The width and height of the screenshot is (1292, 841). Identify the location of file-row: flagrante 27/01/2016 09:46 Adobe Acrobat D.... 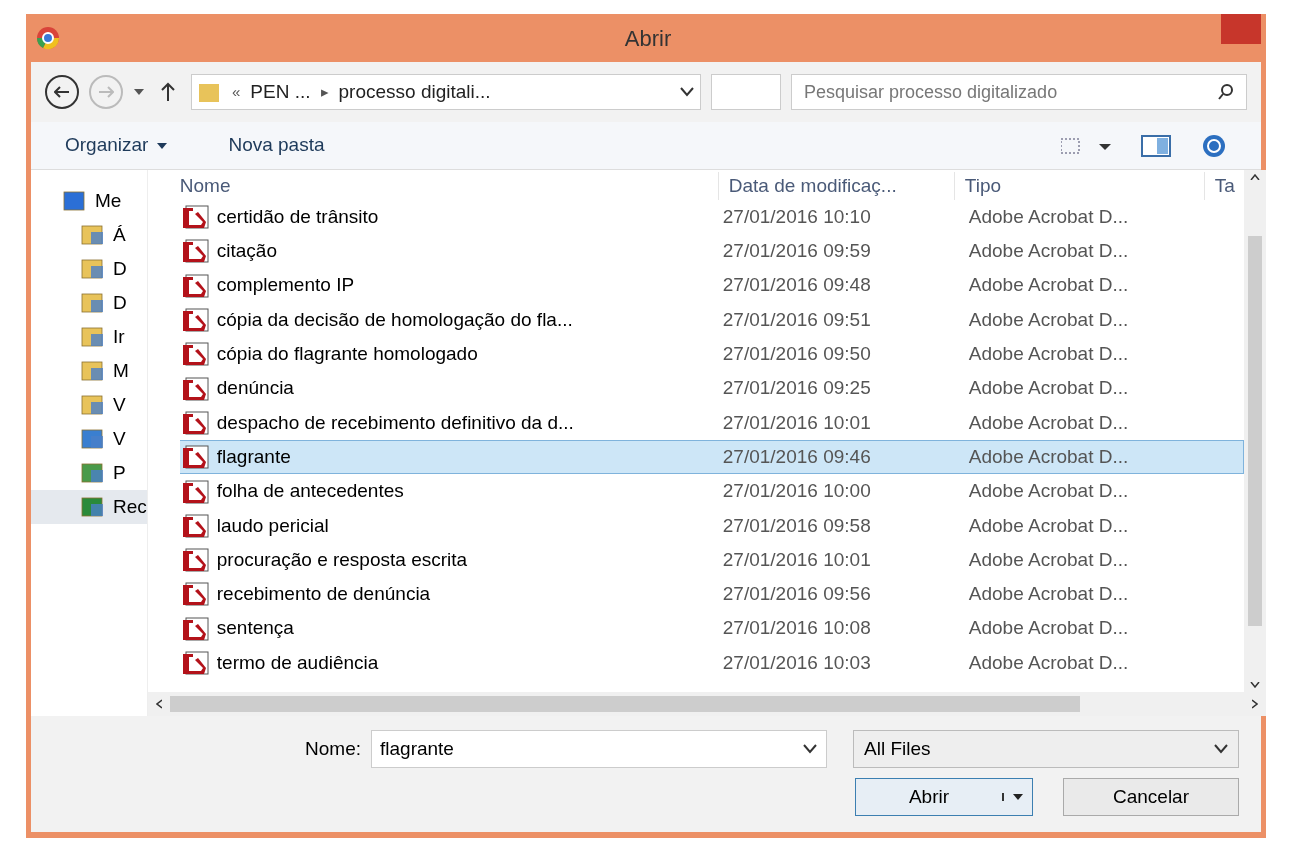
(711, 457).